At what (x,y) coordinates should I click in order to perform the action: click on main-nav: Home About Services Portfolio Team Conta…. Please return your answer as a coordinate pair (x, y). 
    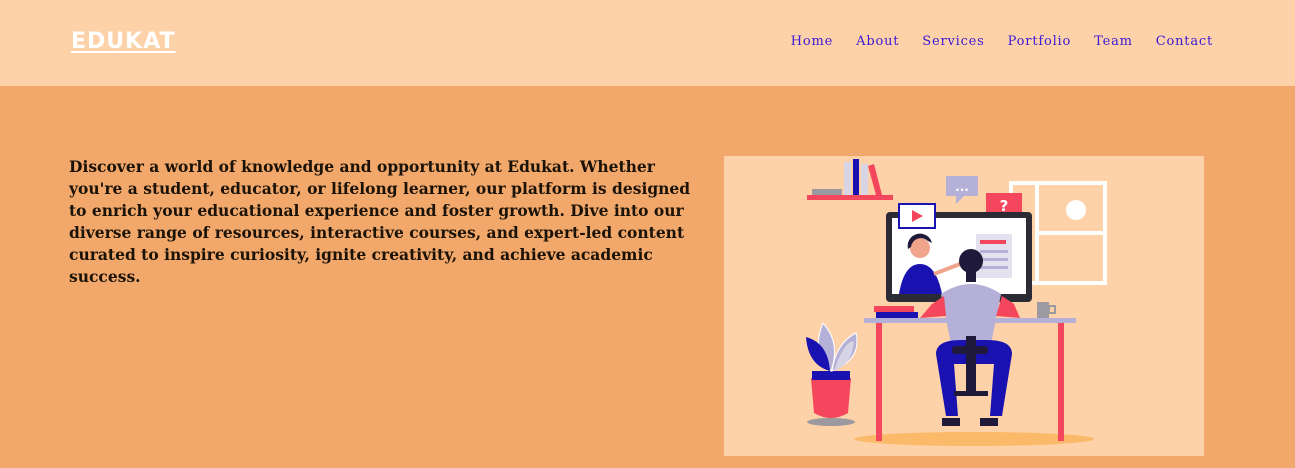
    Looking at the image, I should click on (1002, 41).